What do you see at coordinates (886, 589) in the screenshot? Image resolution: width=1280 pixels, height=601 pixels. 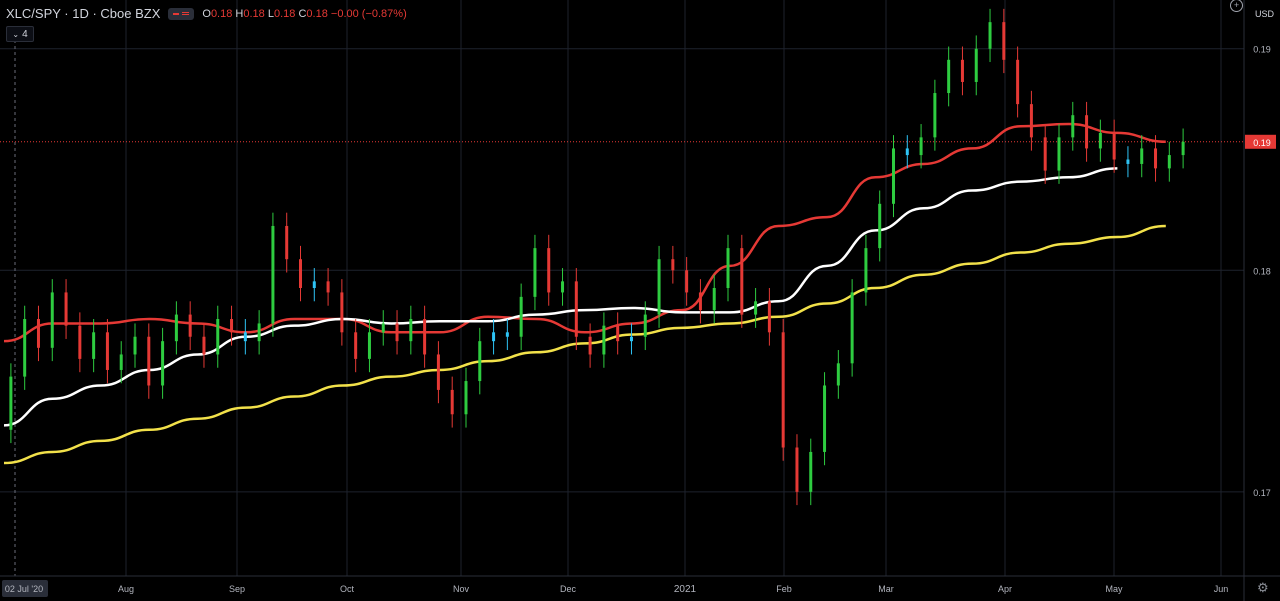 I see `x-tick-label: Mar` at bounding box center [886, 589].